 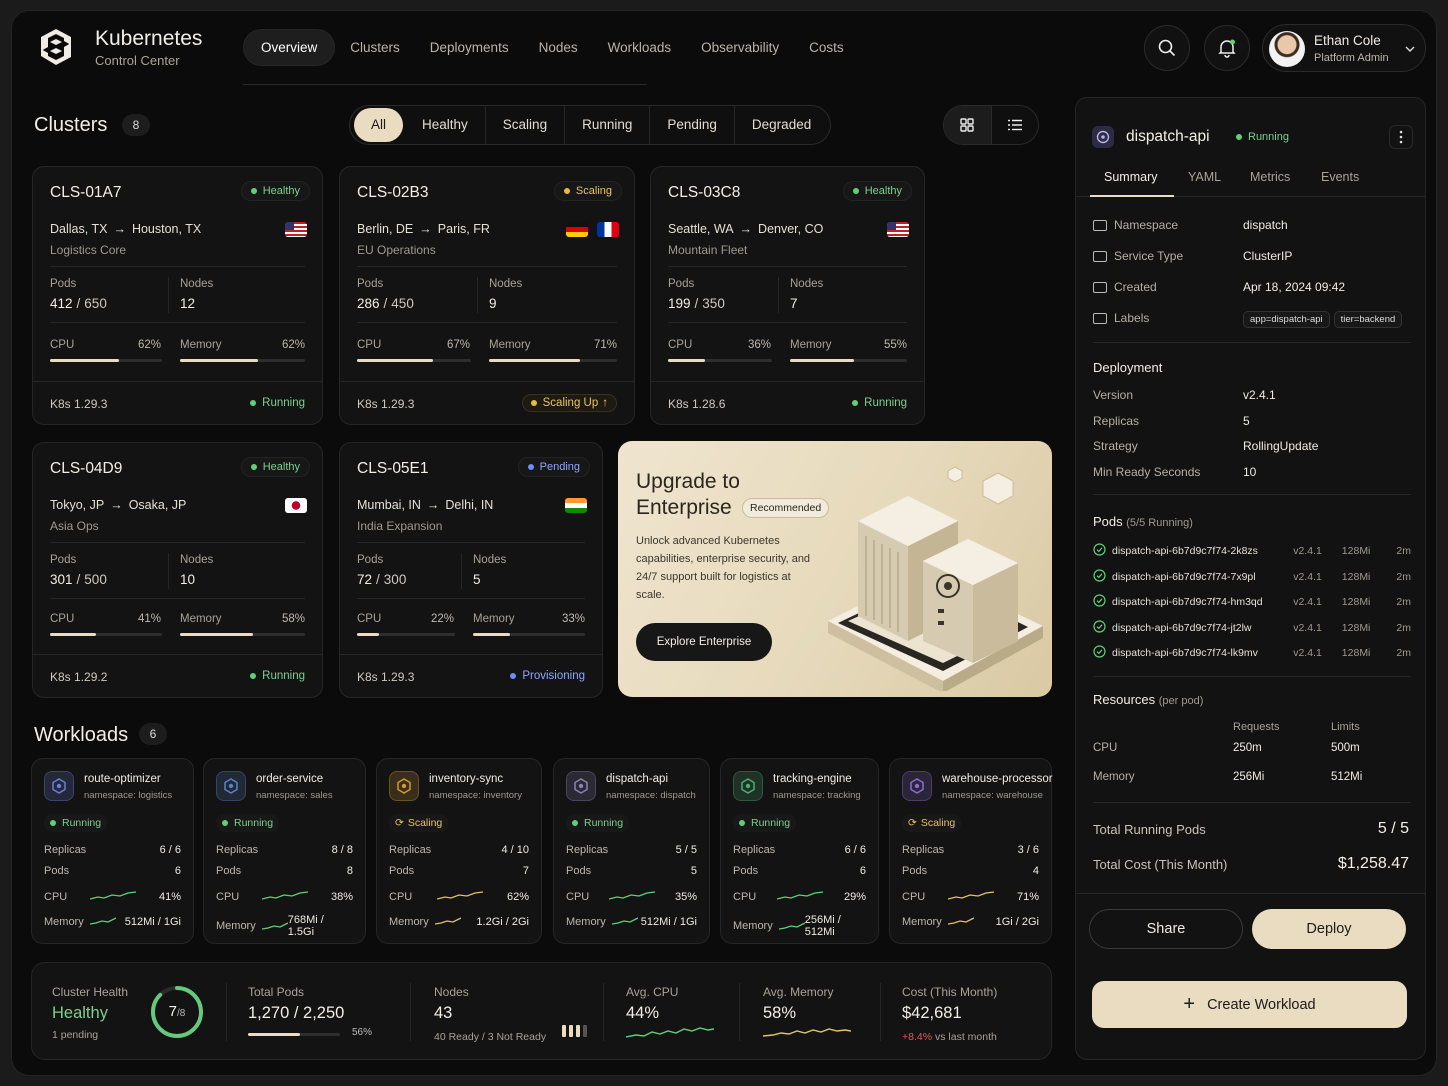 I want to click on filter-healthy: Healthy, so click(x=445, y=125).